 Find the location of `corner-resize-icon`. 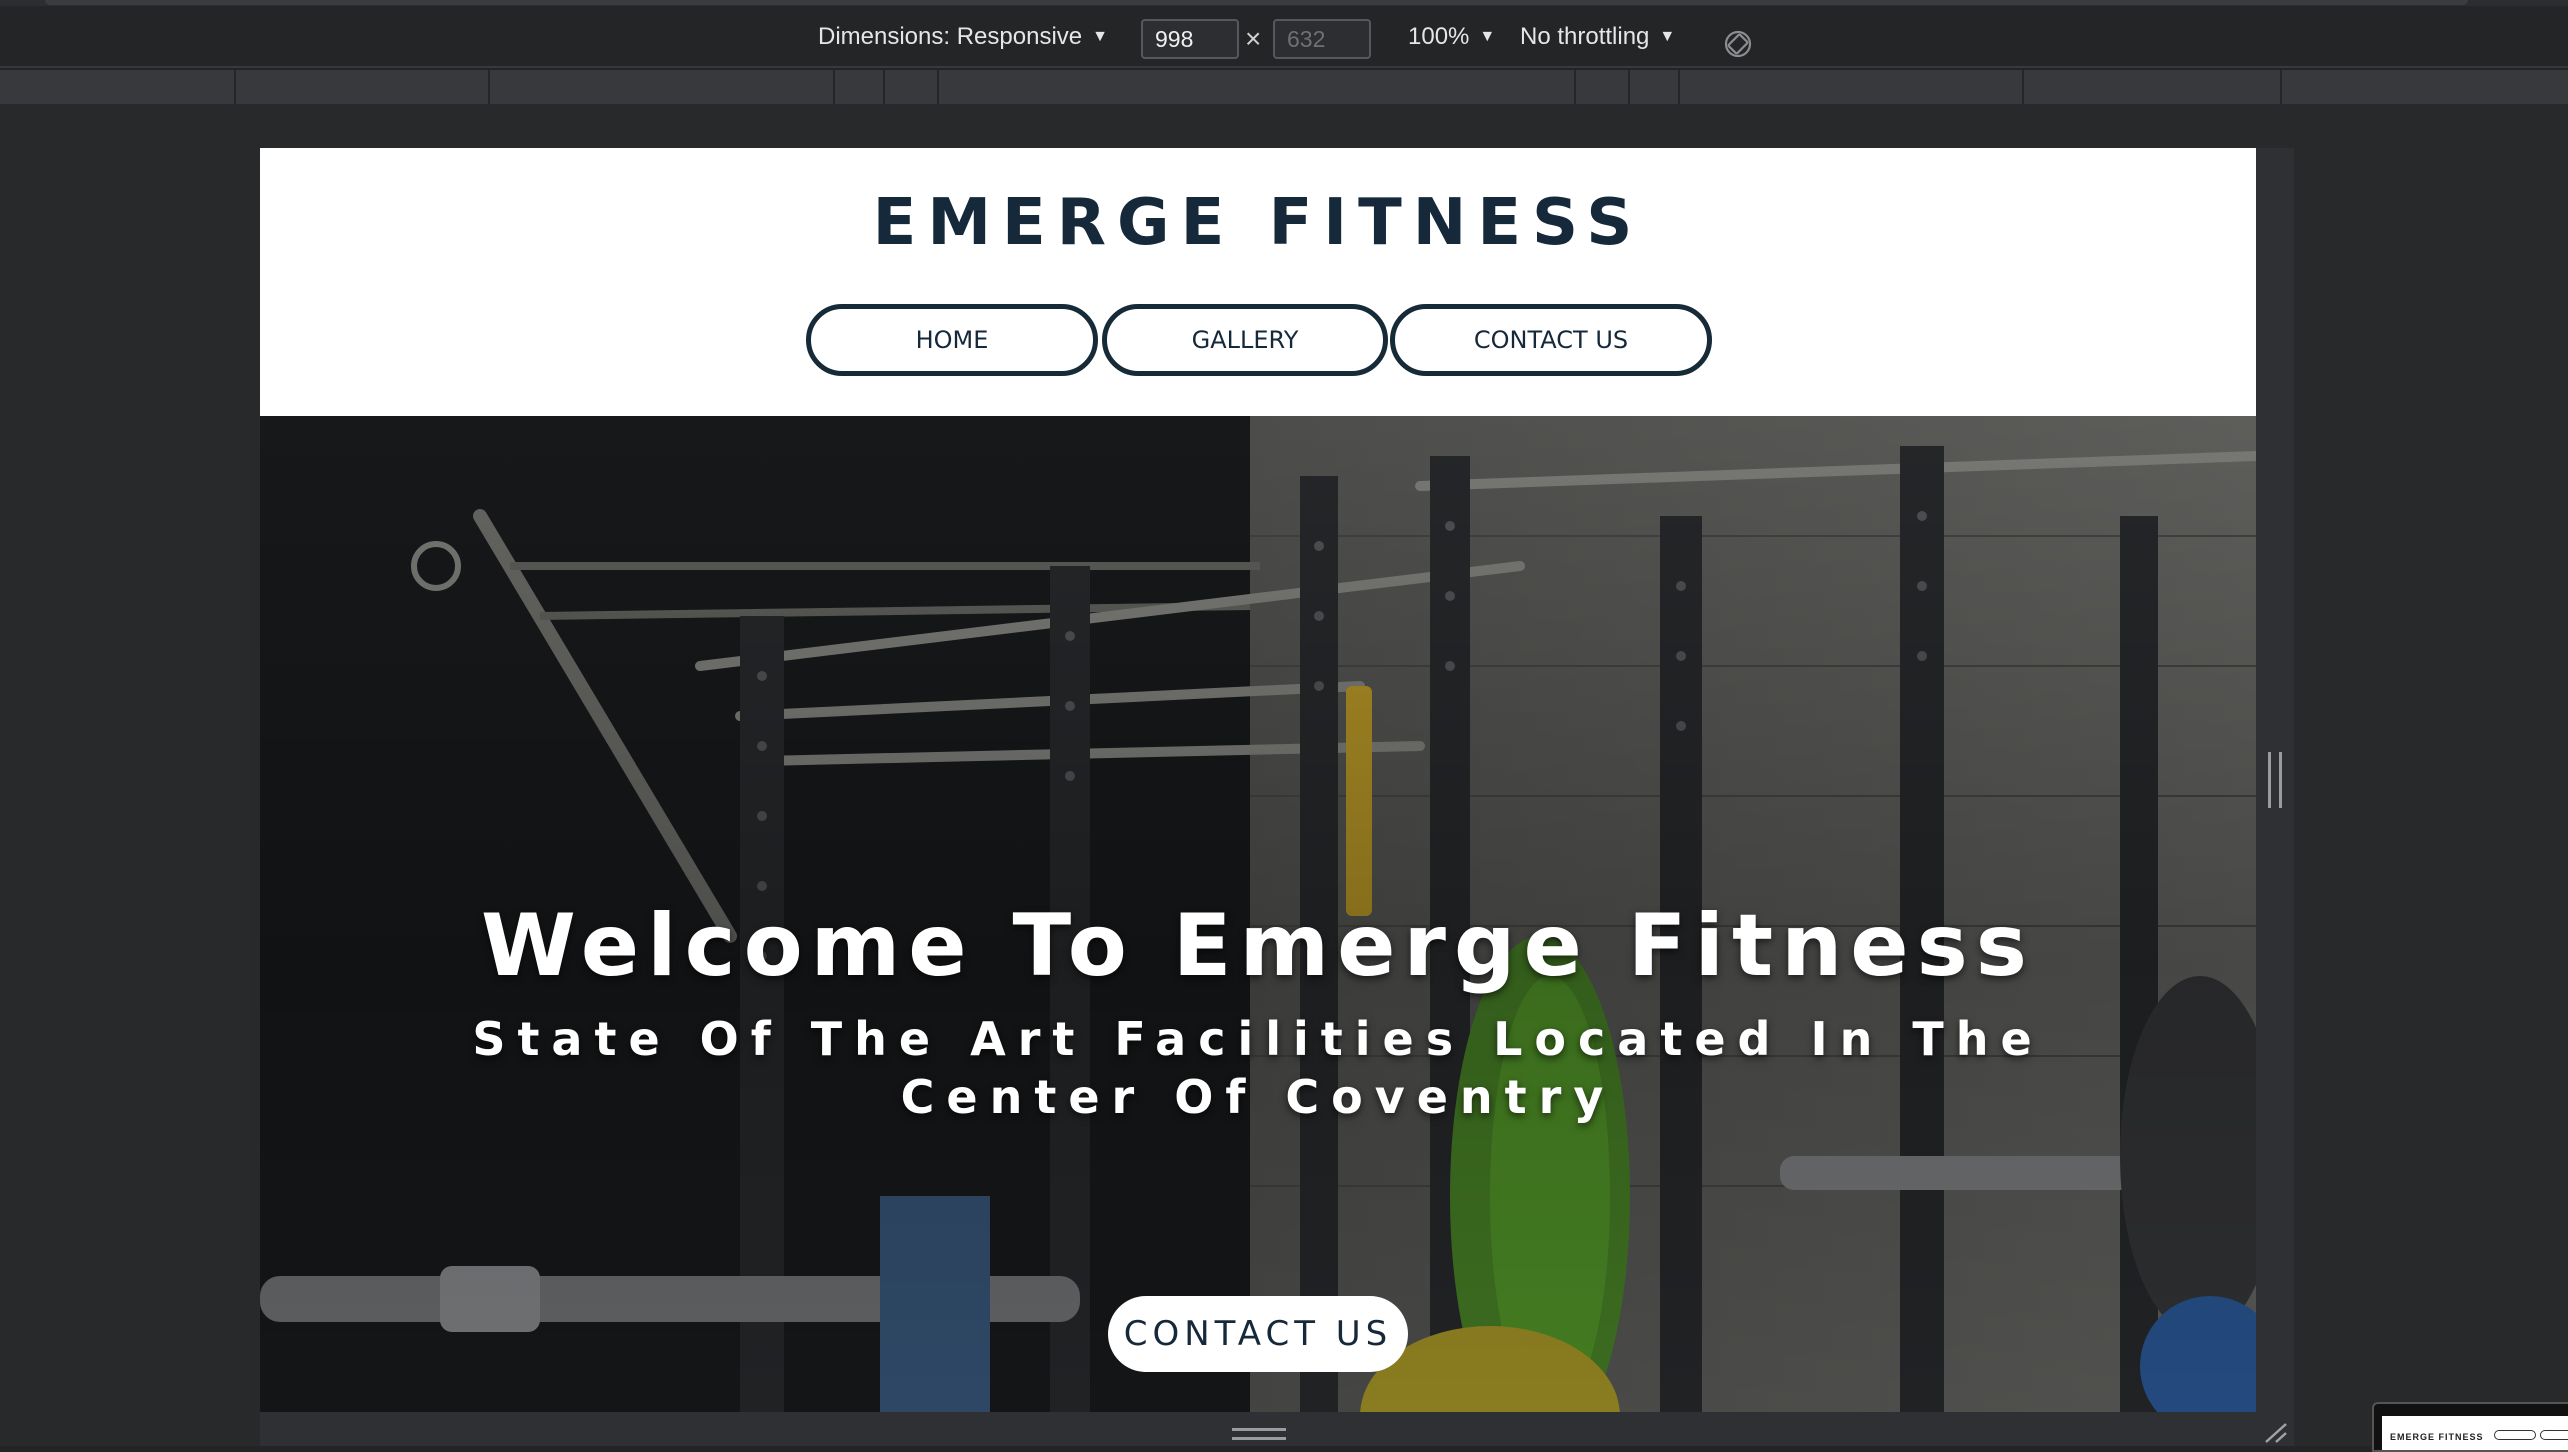

corner-resize-icon is located at coordinates (2276, 1432).